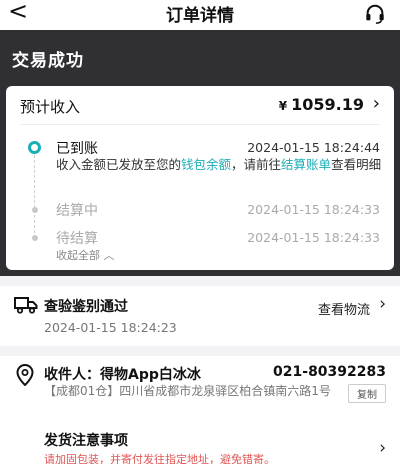 The image size is (400, 464). What do you see at coordinates (77, 239) in the screenshot?
I see `step-title-pending: 待结算` at bounding box center [77, 239].